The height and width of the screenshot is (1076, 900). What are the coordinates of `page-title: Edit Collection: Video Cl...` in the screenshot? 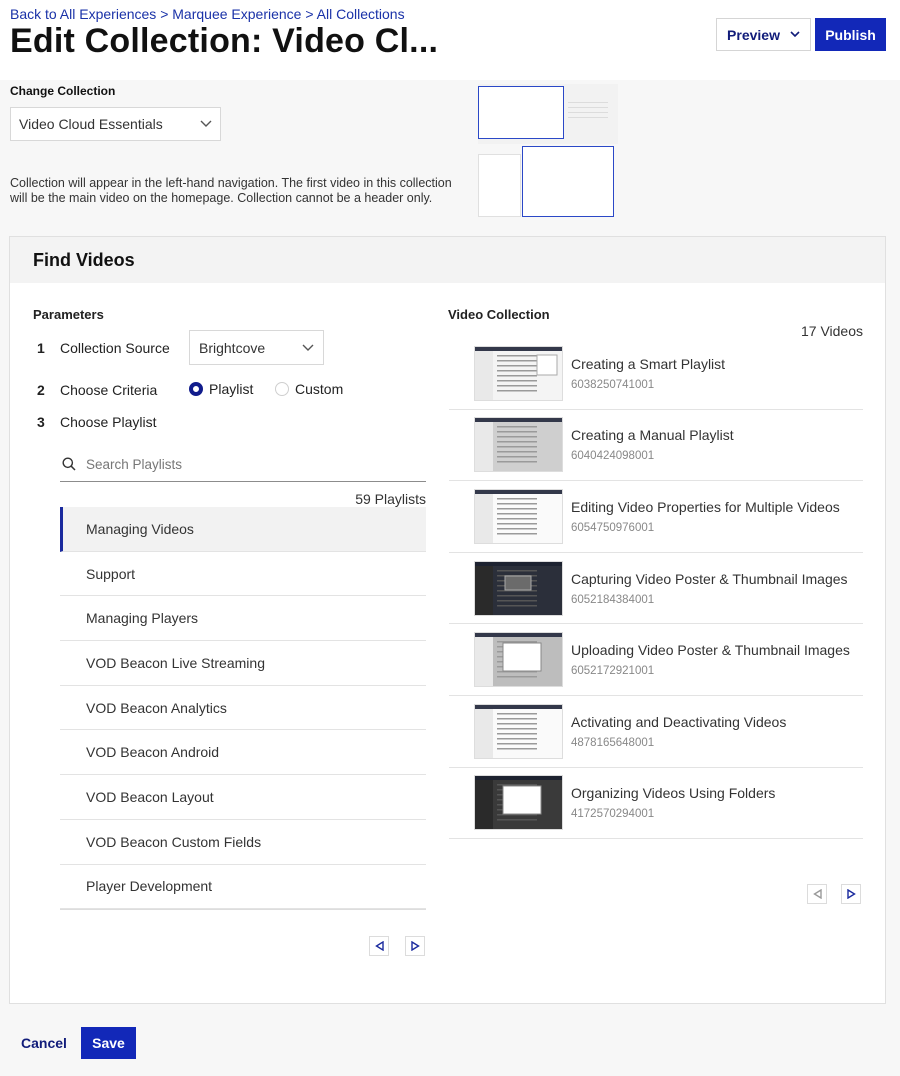 It's located at (224, 41).